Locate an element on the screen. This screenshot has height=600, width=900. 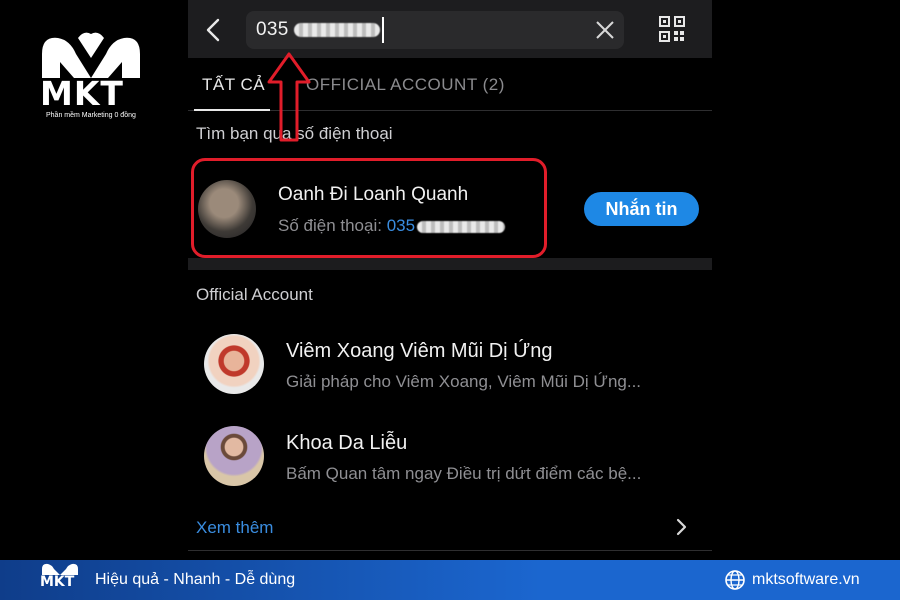
globe-icon is located at coordinates (735, 580).